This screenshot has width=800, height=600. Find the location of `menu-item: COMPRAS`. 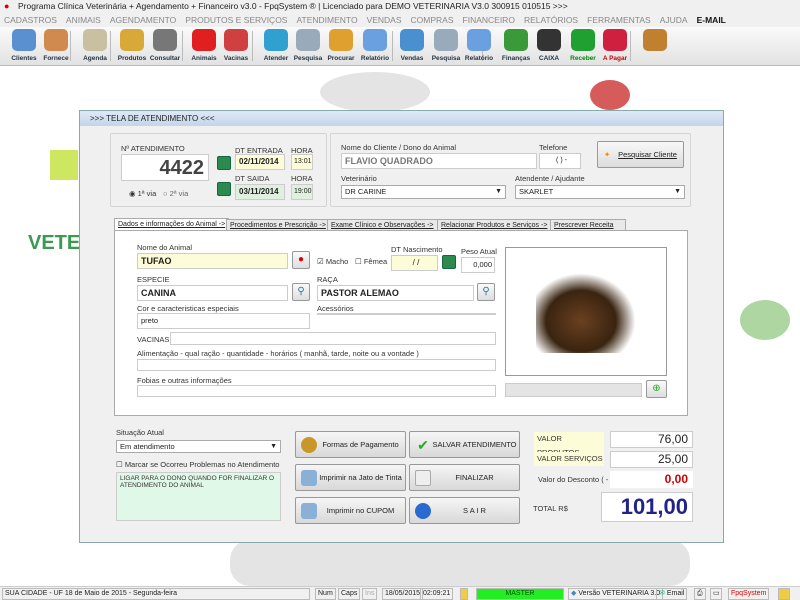

menu-item: COMPRAS is located at coordinates (432, 20).